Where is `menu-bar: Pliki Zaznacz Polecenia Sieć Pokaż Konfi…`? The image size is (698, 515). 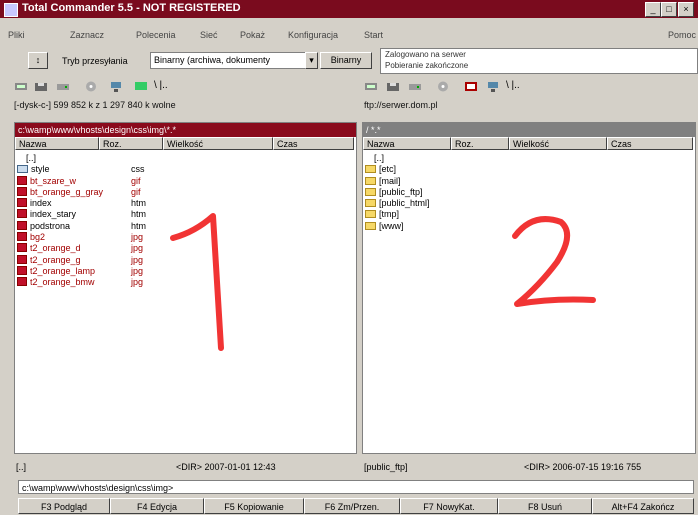
menu-bar: Pliki Zaznacz Polecenia Sieć Pokaż Konfi… is located at coordinates (349, 37).